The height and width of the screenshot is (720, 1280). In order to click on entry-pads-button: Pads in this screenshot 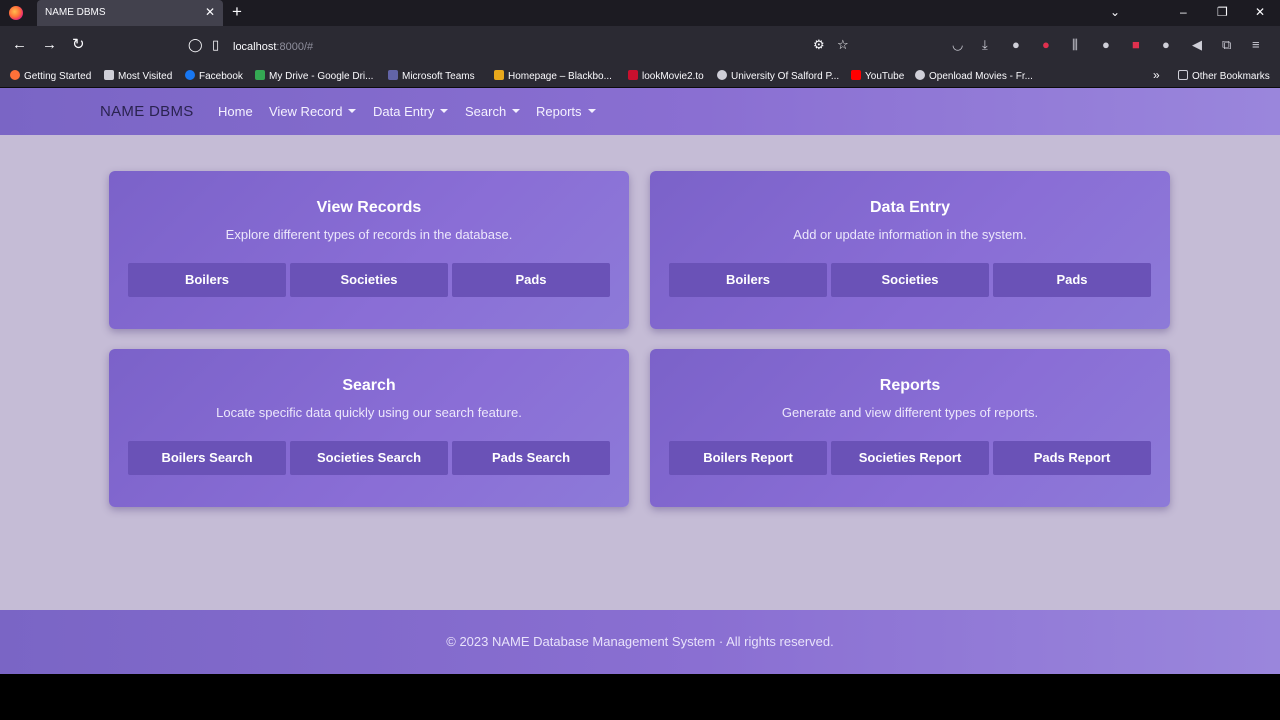, I will do `click(1072, 280)`.